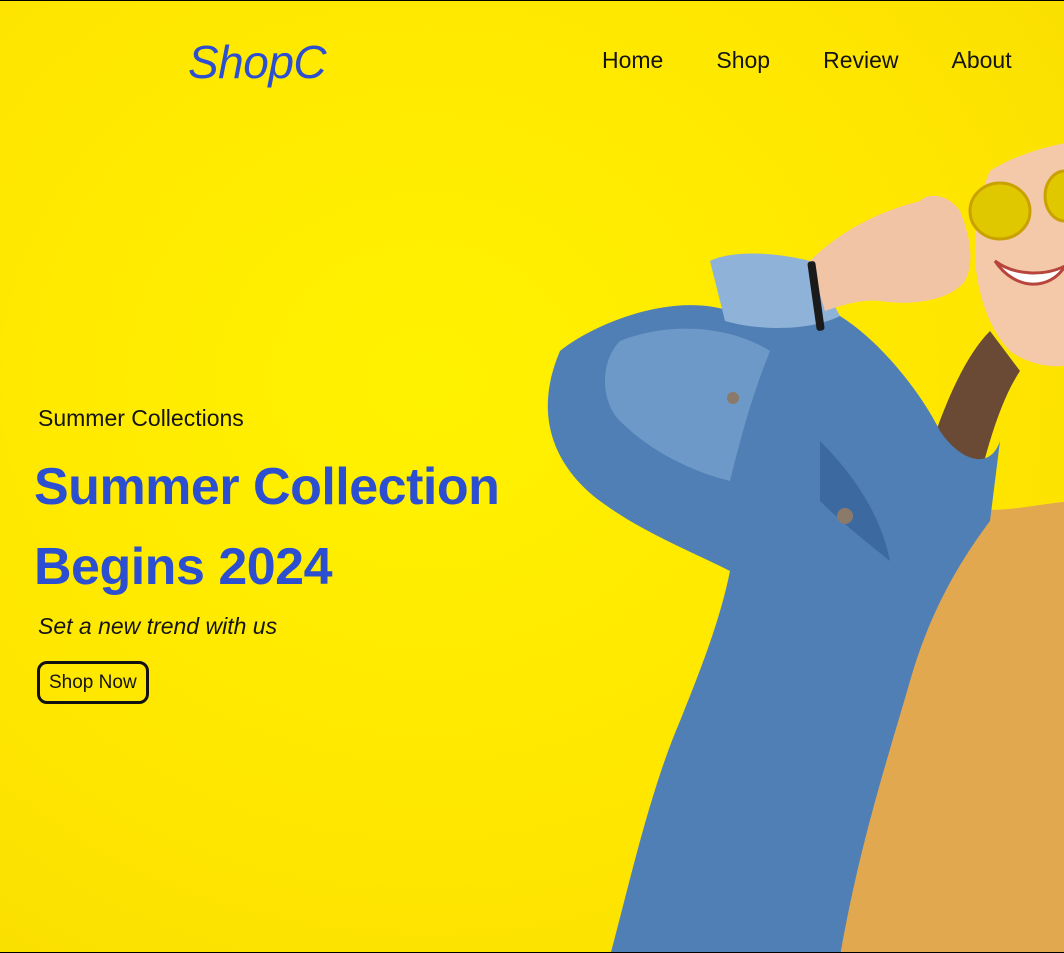 Image resolution: width=1064 pixels, height=953 pixels. Describe the element at coordinates (807, 60) in the screenshot. I see `nav-menu: Home Shop Review About` at that location.